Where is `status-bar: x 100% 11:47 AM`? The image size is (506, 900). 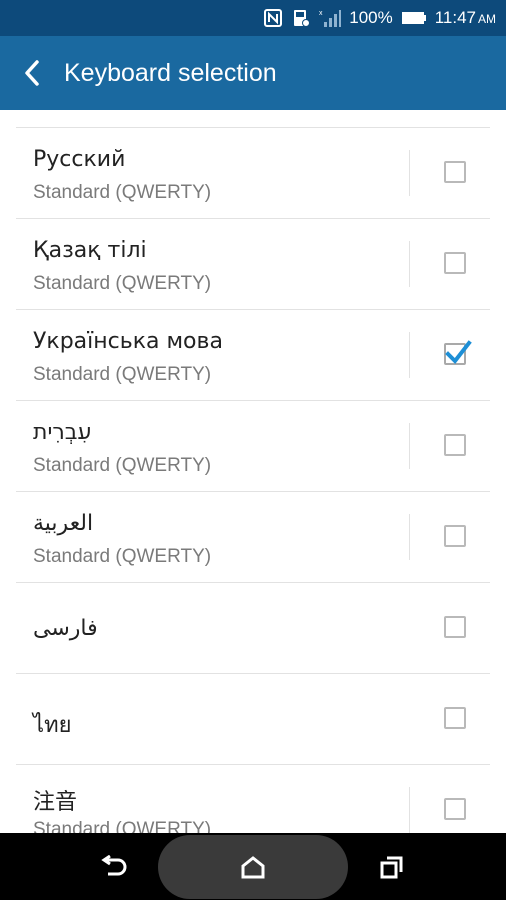 status-bar: x 100% 11:47 AM is located at coordinates (253, 18).